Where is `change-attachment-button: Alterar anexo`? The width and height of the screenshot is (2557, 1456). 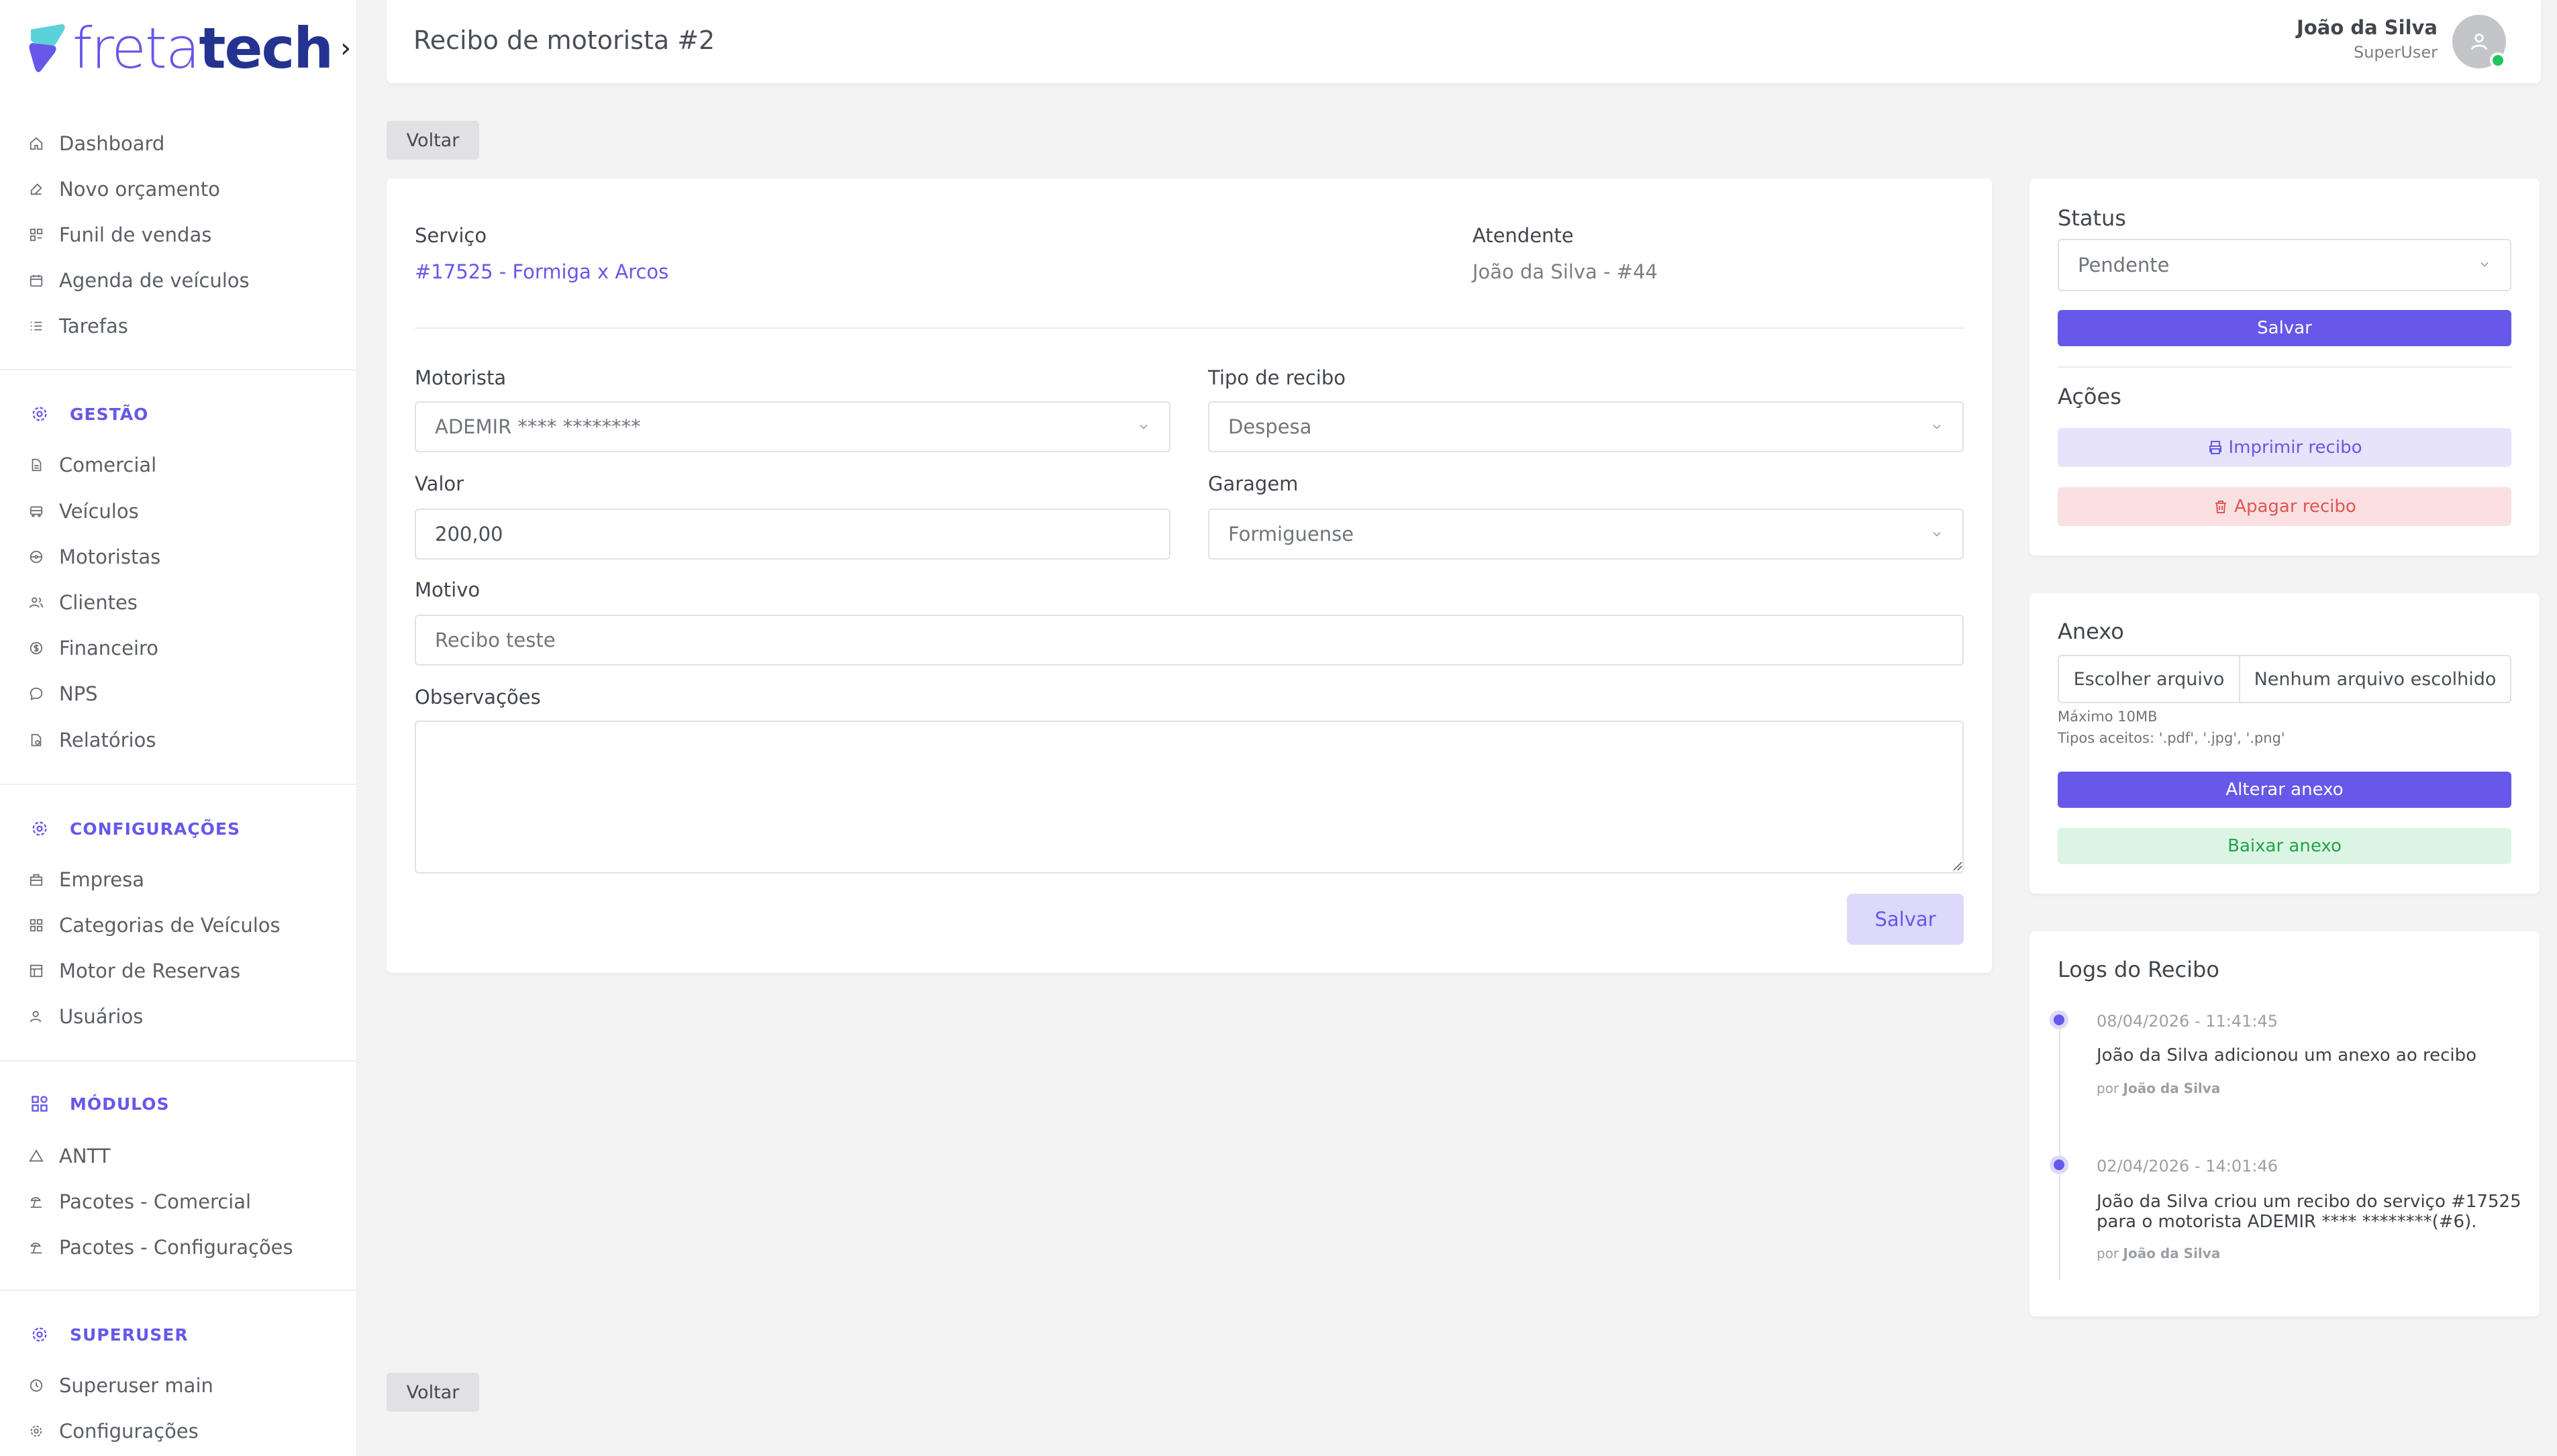
change-attachment-button: Alterar anexo is located at coordinates (2284, 790).